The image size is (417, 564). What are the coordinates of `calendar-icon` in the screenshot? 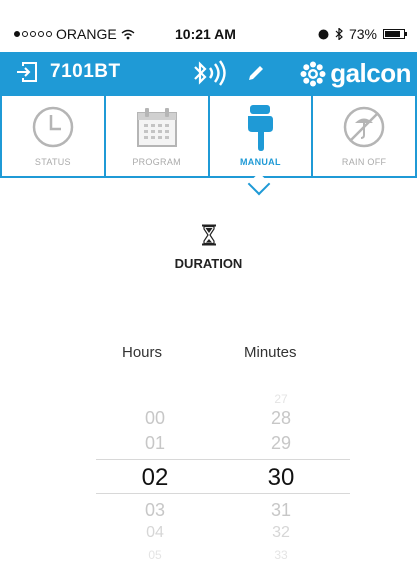 It's located at (156, 127).